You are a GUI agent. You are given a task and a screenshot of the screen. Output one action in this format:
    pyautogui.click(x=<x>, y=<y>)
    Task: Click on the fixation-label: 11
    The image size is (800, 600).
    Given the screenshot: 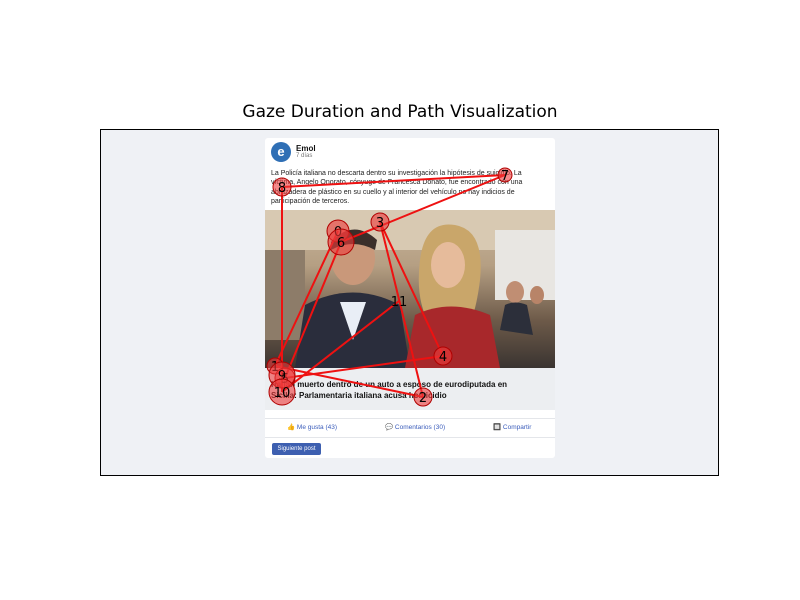 What is the action you would take?
    pyautogui.click(x=399, y=302)
    